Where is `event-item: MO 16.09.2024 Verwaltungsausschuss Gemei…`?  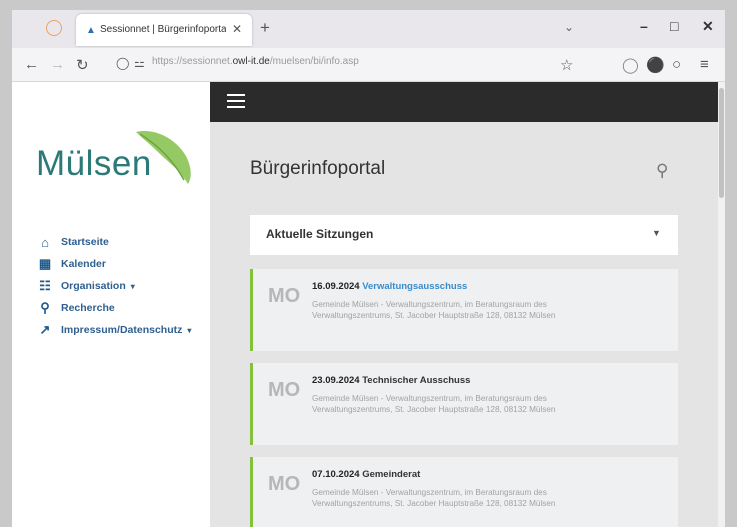 event-item: MO 16.09.2024 Verwaltungsausschuss Gemei… is located at coordinates (464, 310).